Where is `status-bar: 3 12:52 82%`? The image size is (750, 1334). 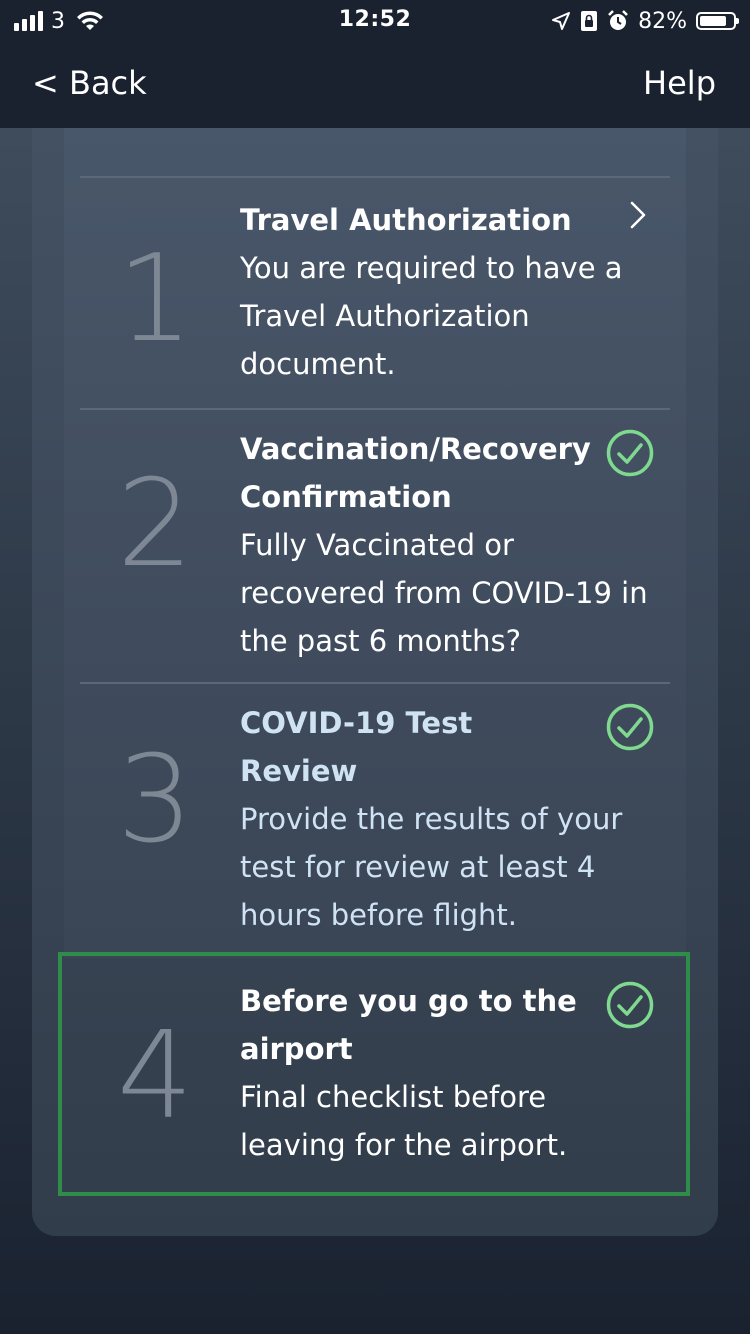 status-bar: 3 12:52 82% is located at coordinates (375, 21).